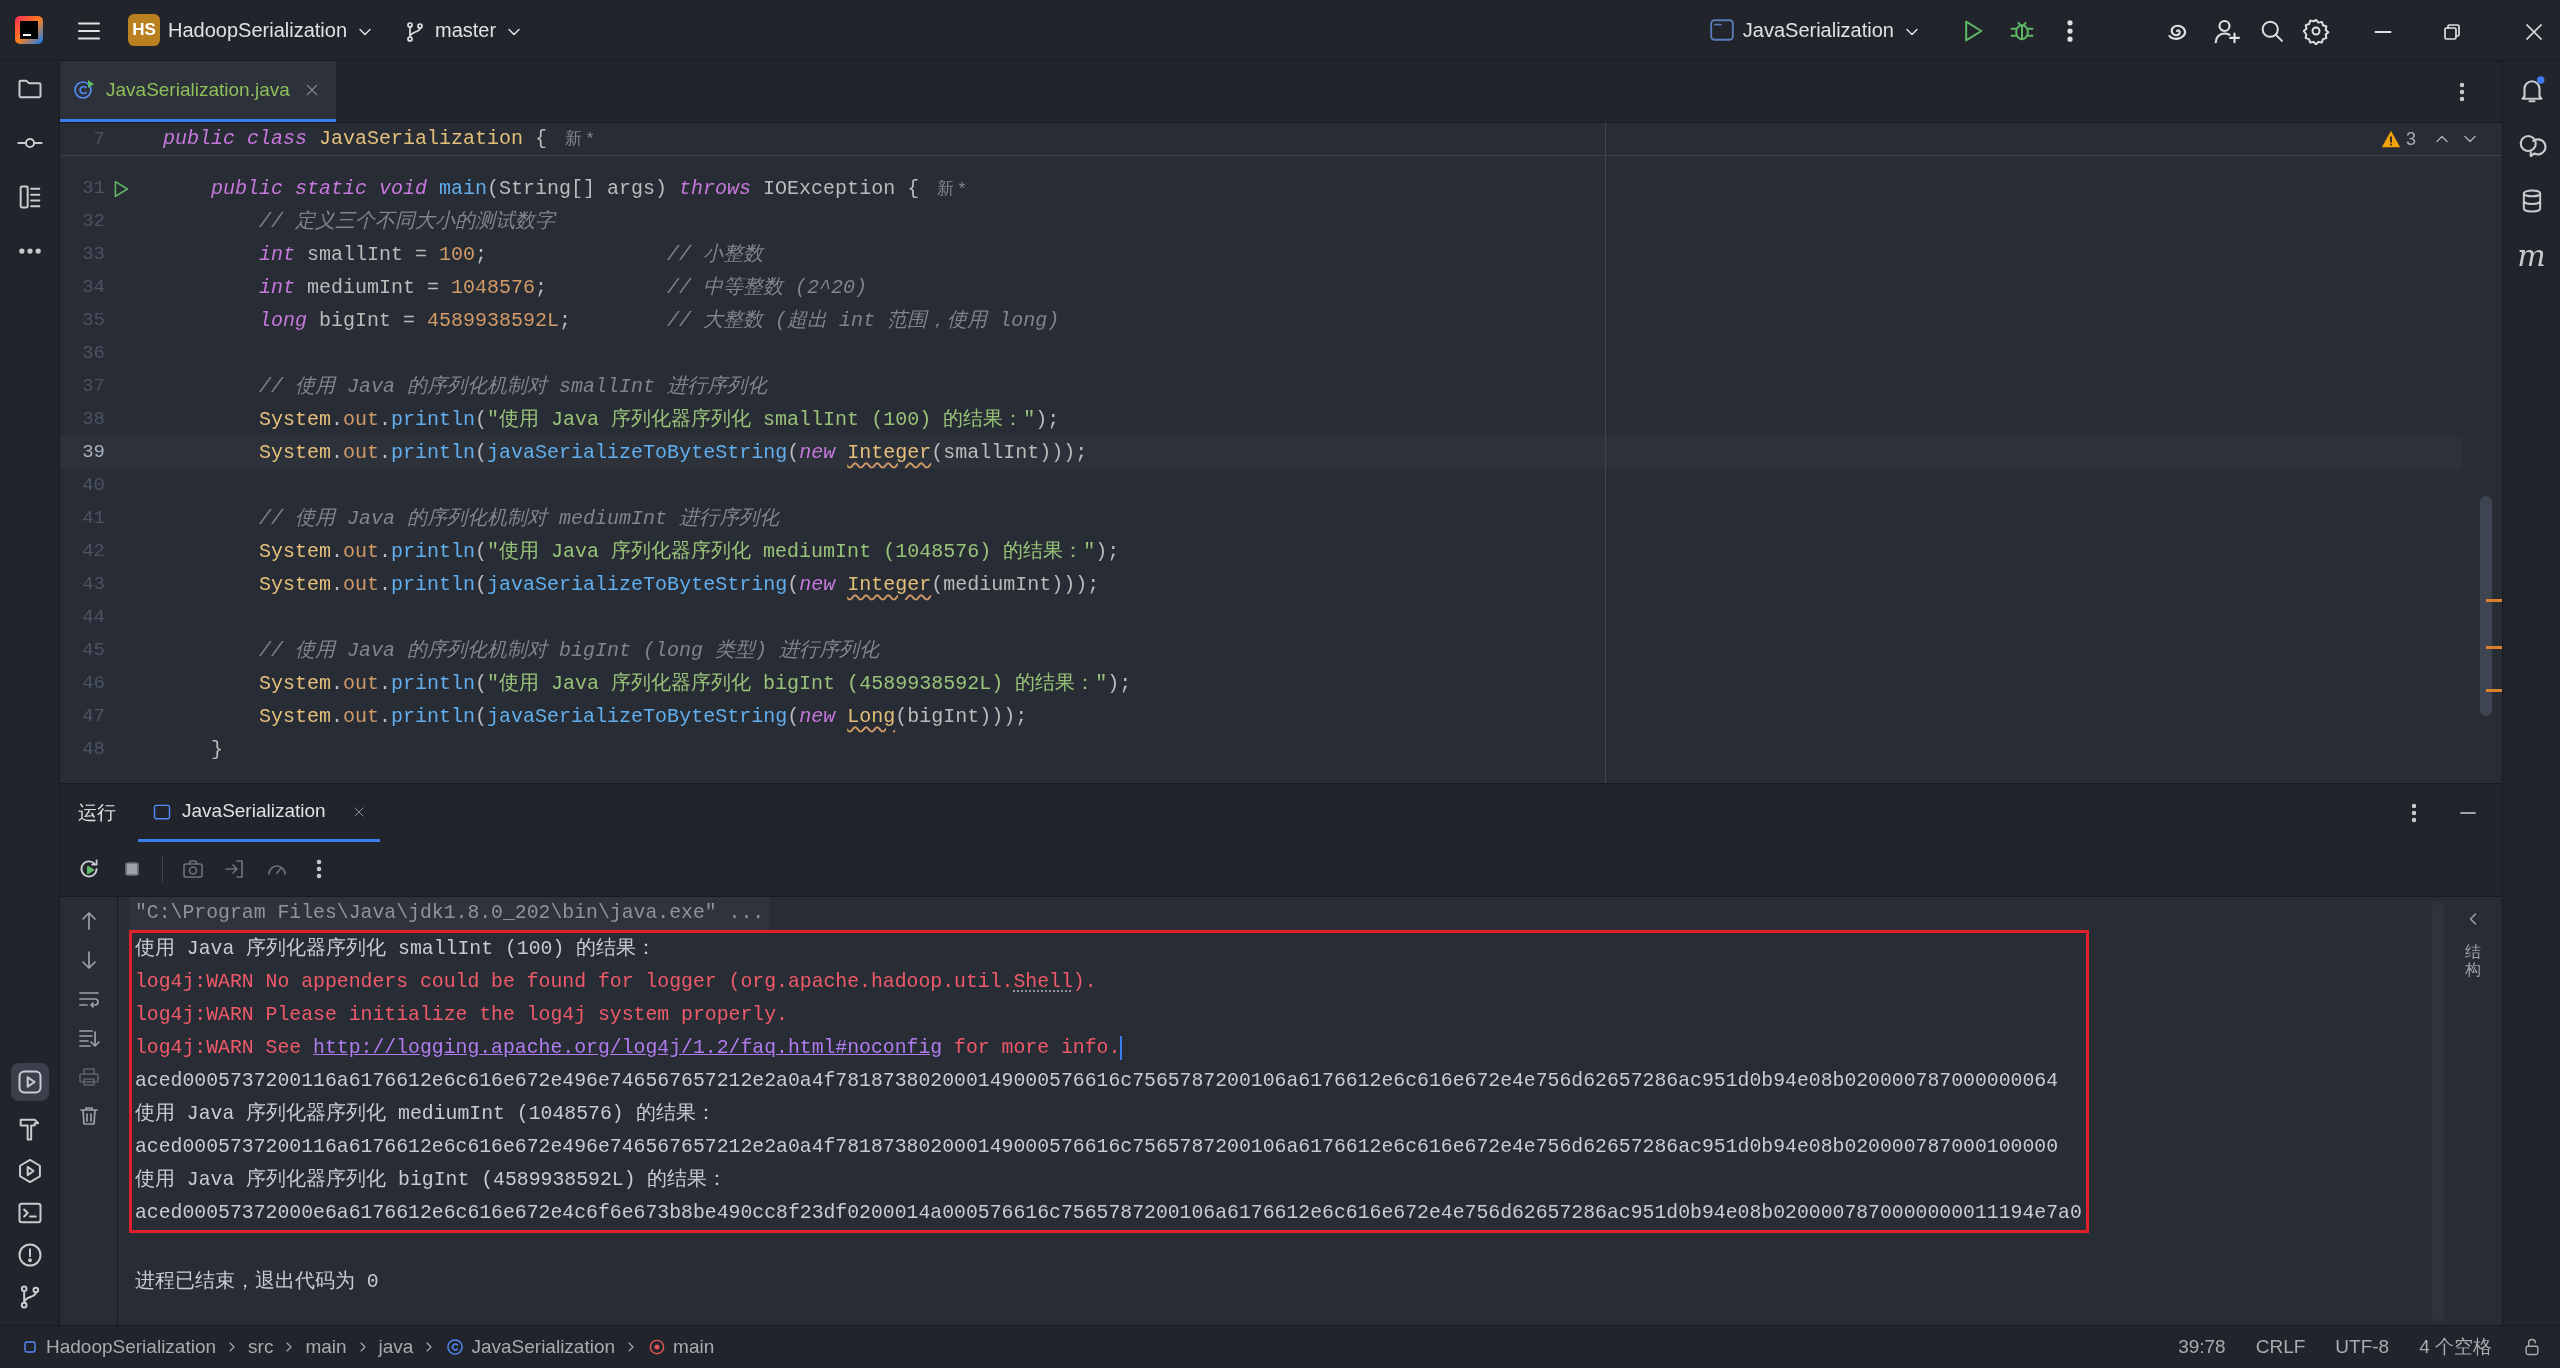 This screenshot has width=2560, height=1368. I want to click on code-line: // 使用 Java 的序列化机制对 mediumInt 进行序列化, so click(519, 518).